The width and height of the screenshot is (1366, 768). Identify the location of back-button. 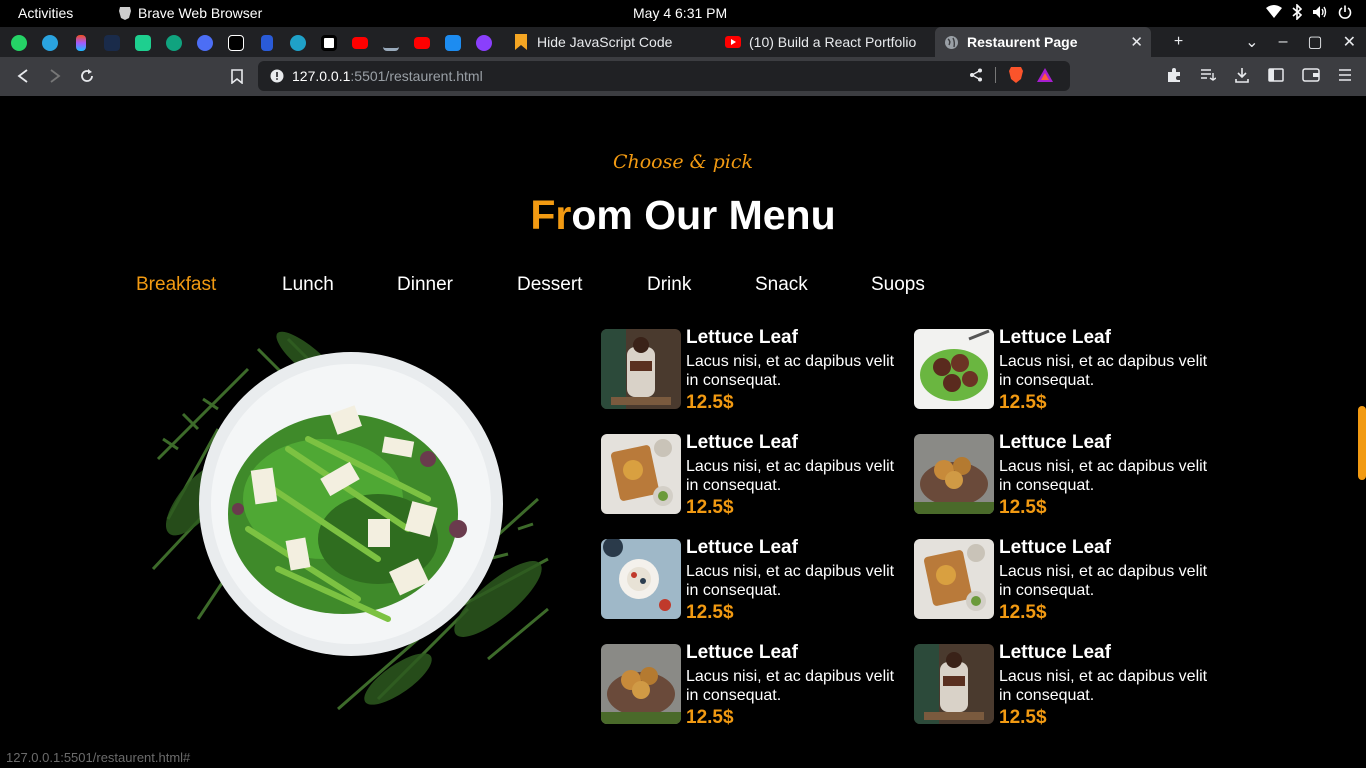
(23, 76).